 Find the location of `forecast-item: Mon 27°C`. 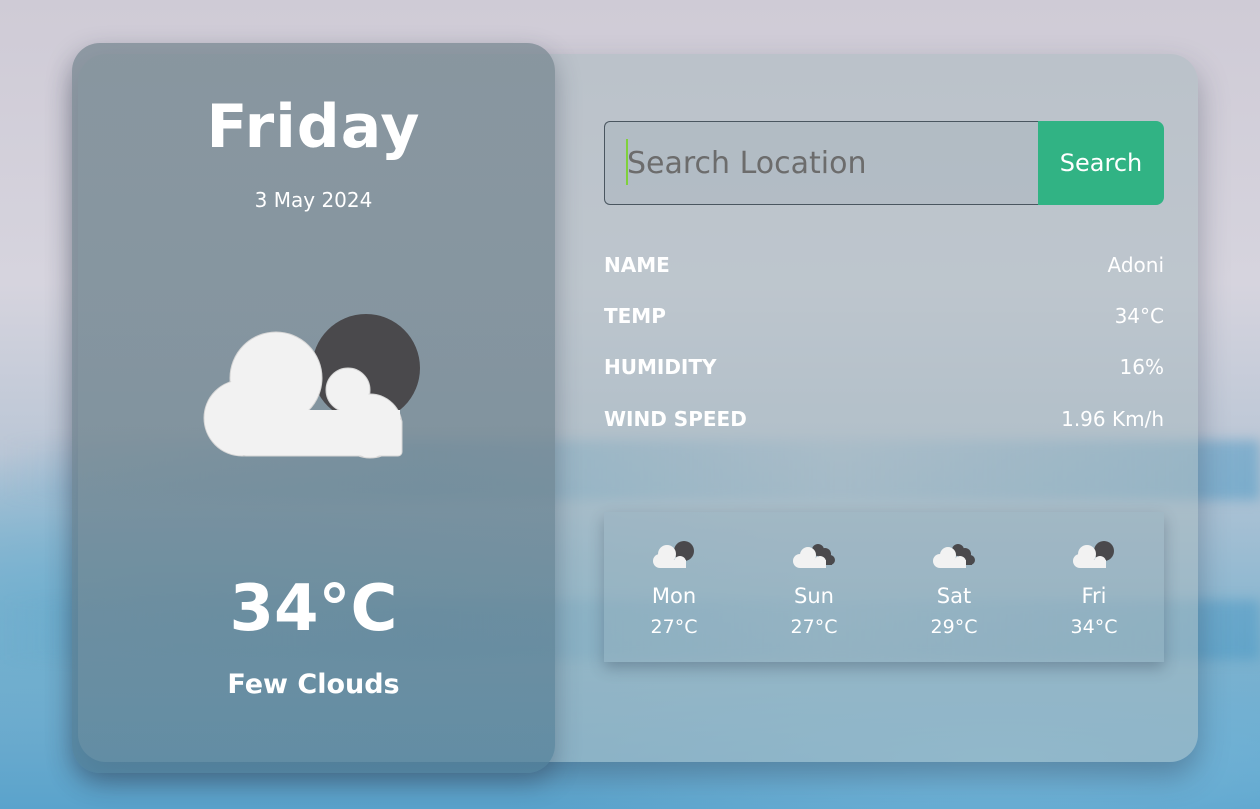

forecast-item: Mon 27°C is located at coordinates (674, 601).